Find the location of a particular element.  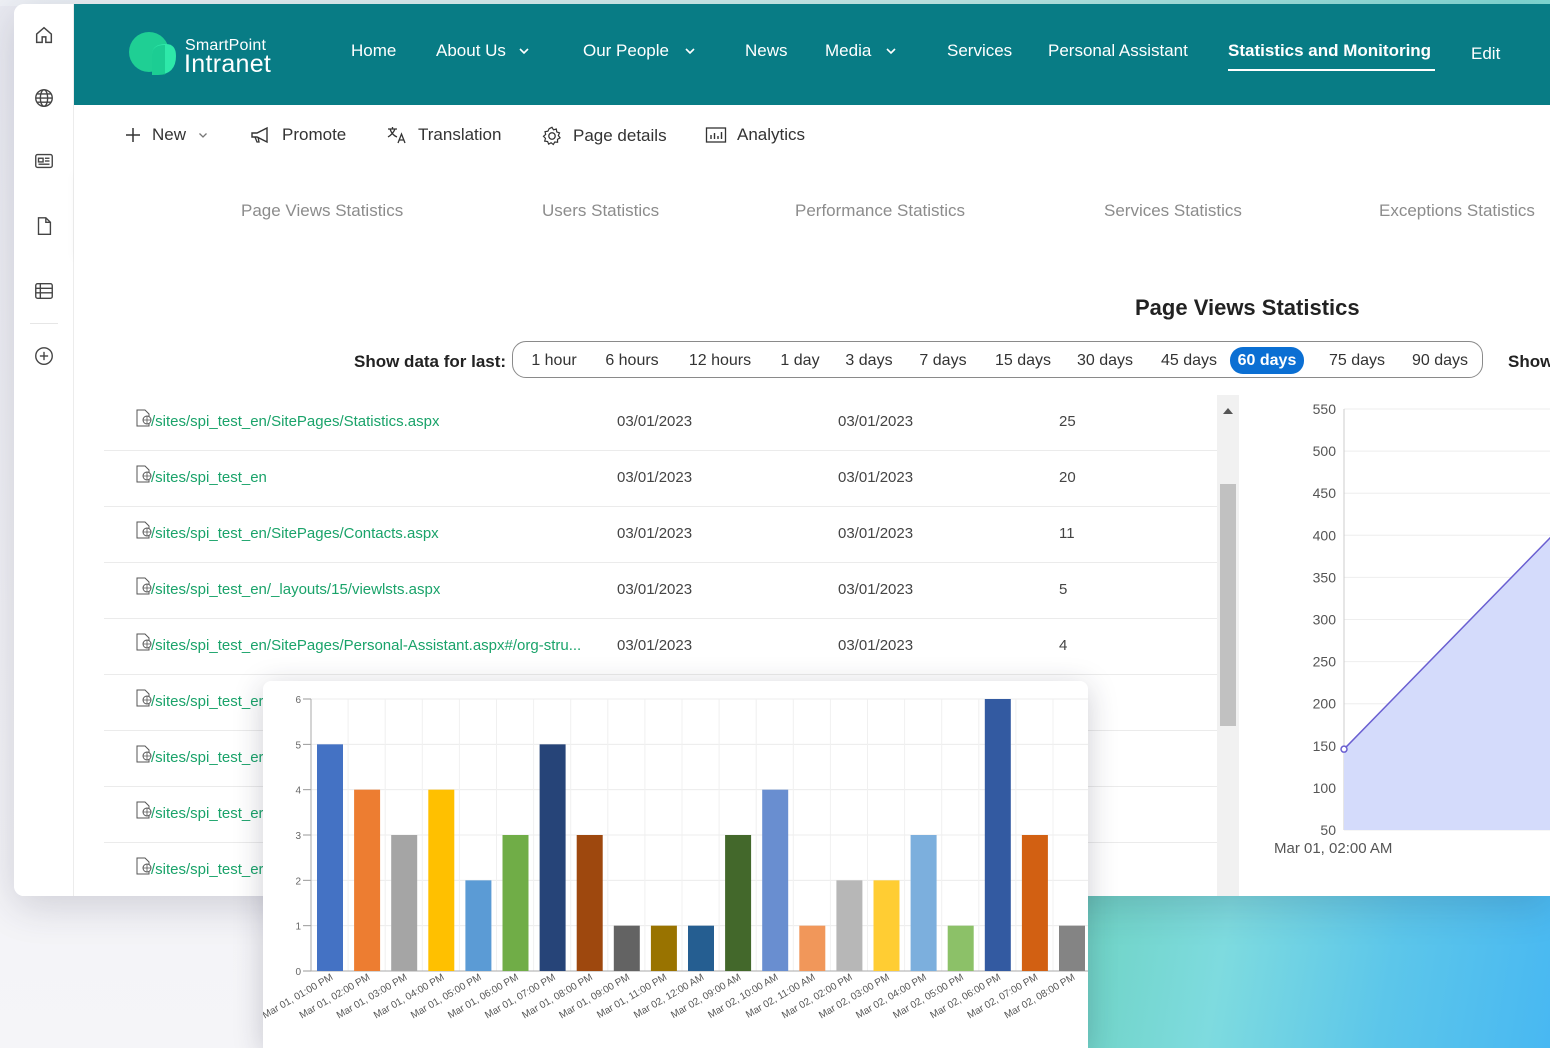

range-option-12-hours: 12 hours is located at coordinates (720, 360).